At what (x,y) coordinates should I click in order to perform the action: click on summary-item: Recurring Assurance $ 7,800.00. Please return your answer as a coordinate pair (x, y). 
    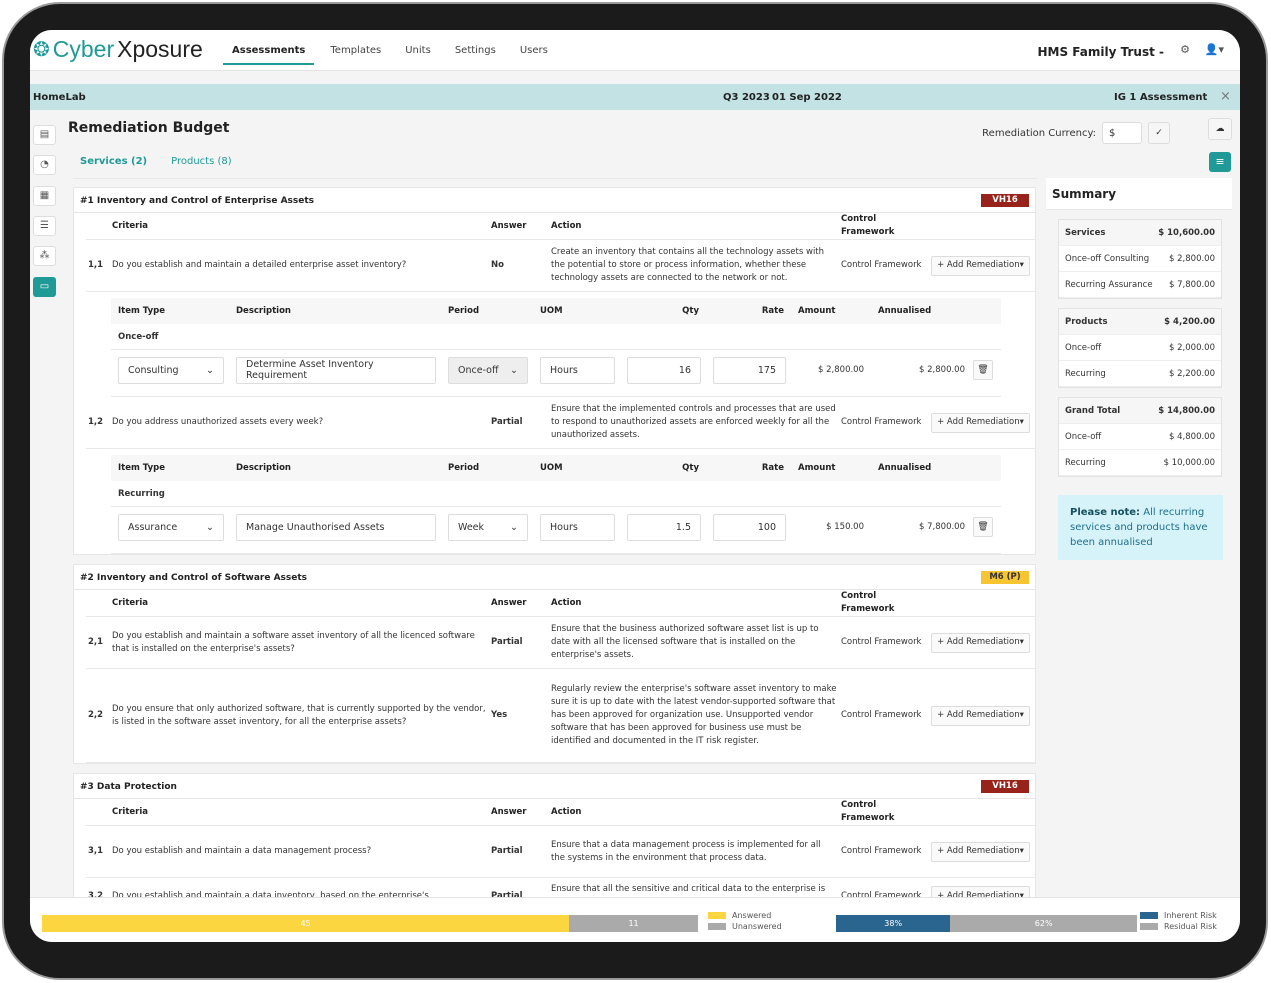
    Looking at the image, I should click on (1140, 285).